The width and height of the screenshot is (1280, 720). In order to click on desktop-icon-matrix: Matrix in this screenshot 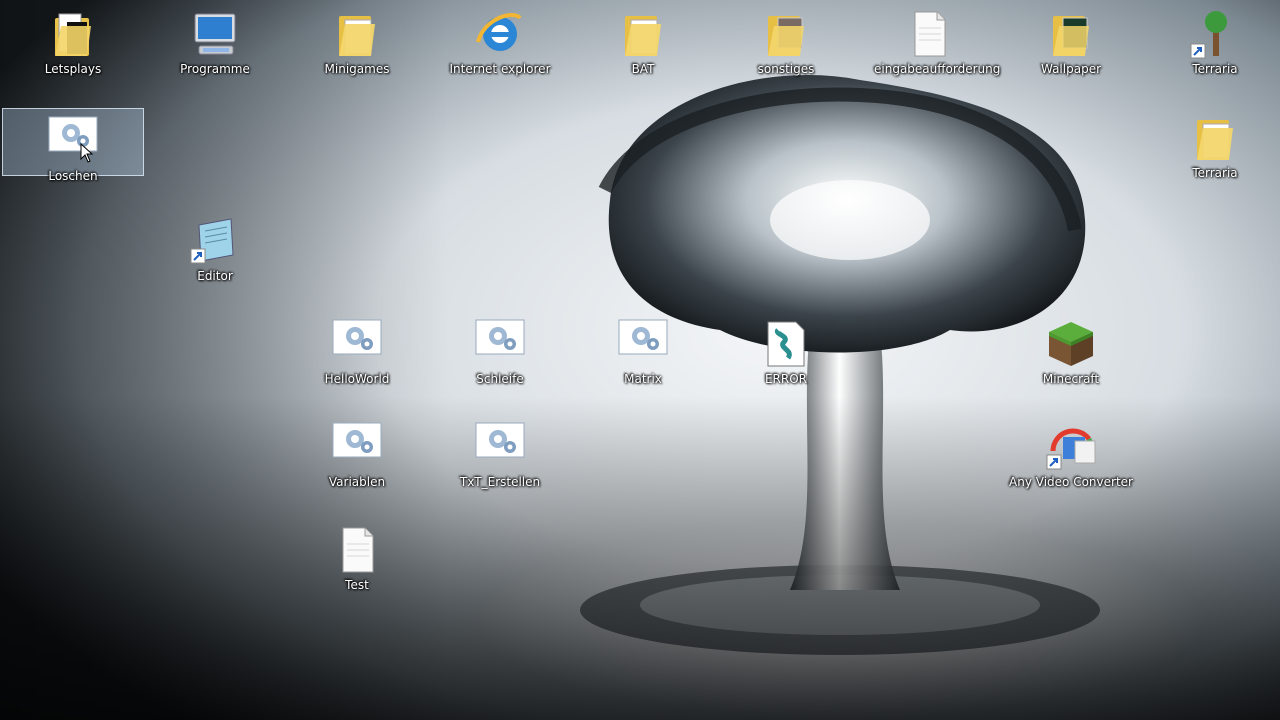, I will do `click(643, 352)`.